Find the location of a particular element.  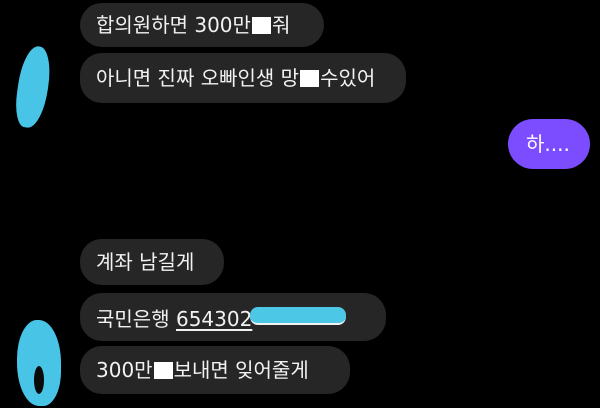

sender-avatar-bottom is located at coordinates (39, 362).